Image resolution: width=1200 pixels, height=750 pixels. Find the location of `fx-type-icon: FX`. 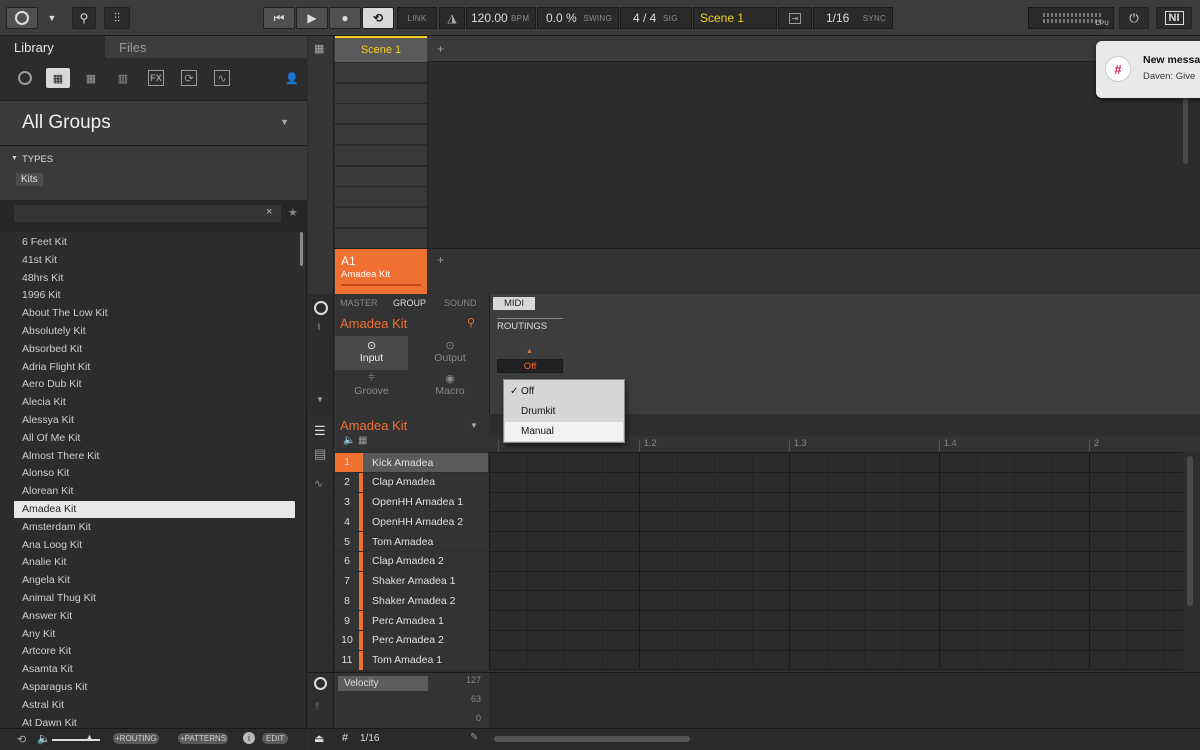

fx-type-icon: FX is located at coordinates (156, 78).